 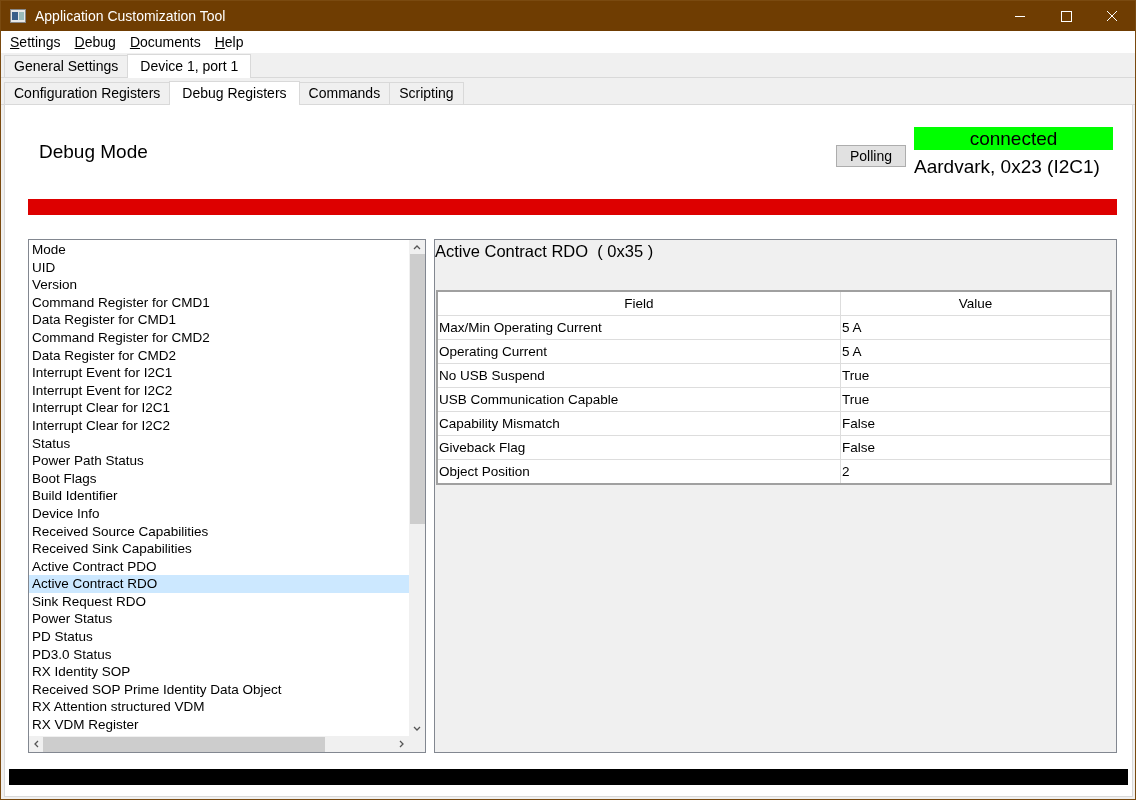 I want to click on table-cell: Giveback Flag, so click(x=639, y=447).